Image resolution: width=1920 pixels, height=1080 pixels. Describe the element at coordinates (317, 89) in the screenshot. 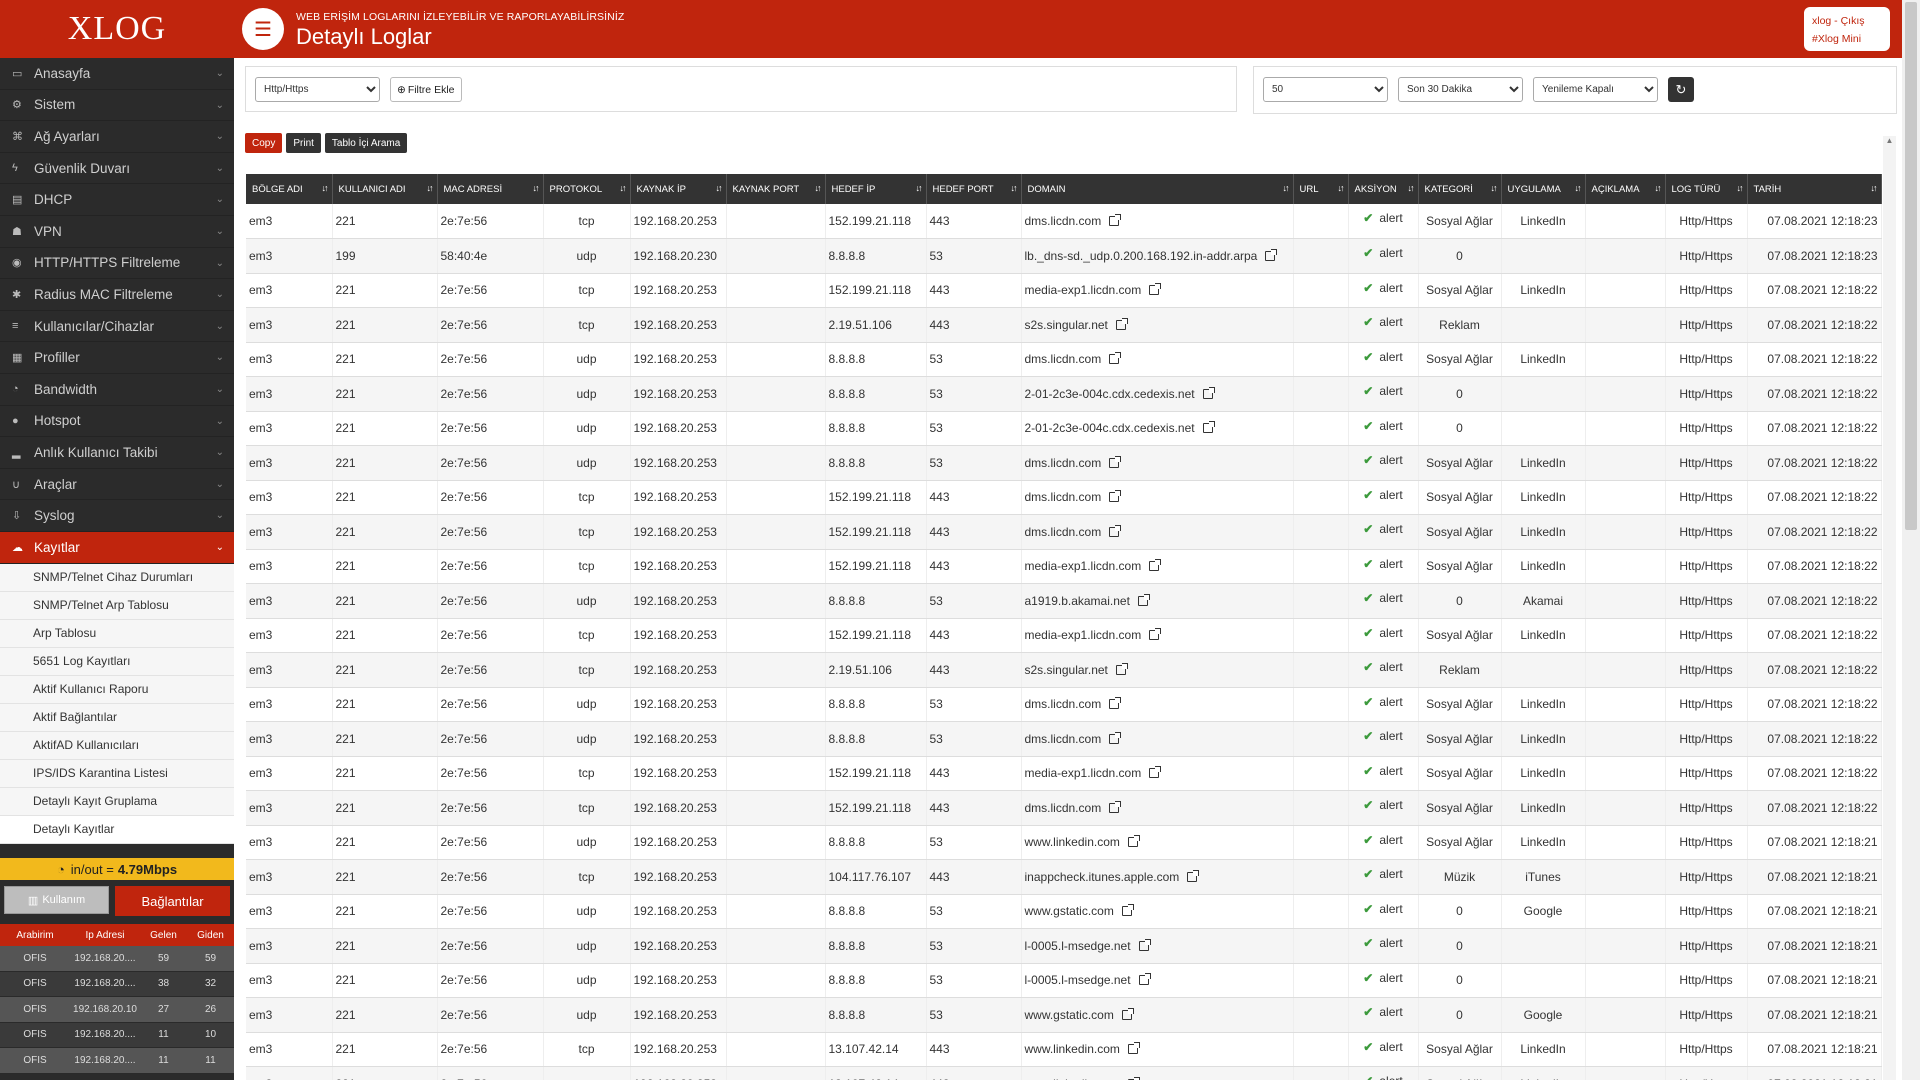

I see `protocol-select: Http/Https` at that location.